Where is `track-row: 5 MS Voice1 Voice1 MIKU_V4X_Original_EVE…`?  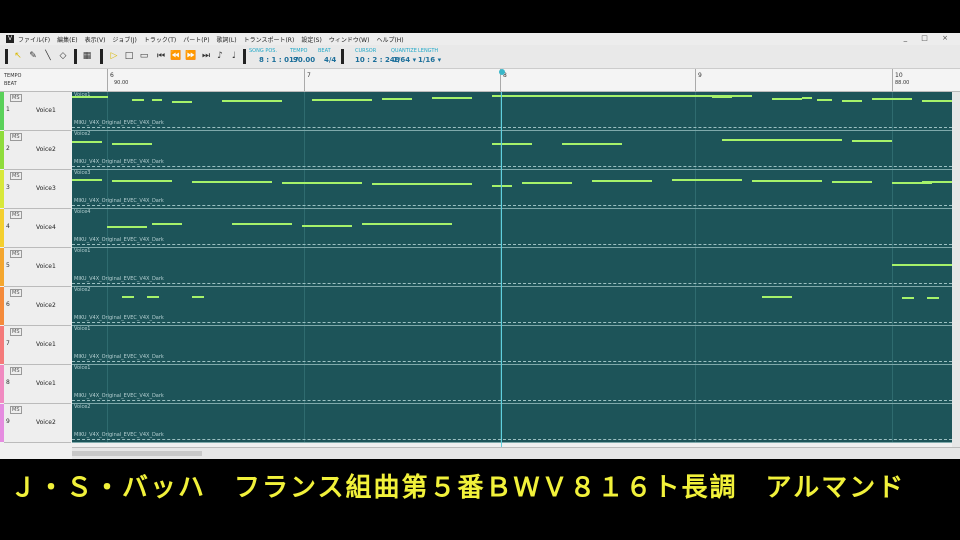 track-row: 5 MS Voice1 Voice1 MIKU_V4X_Original_EVE… is located at coordinates (480, 267).